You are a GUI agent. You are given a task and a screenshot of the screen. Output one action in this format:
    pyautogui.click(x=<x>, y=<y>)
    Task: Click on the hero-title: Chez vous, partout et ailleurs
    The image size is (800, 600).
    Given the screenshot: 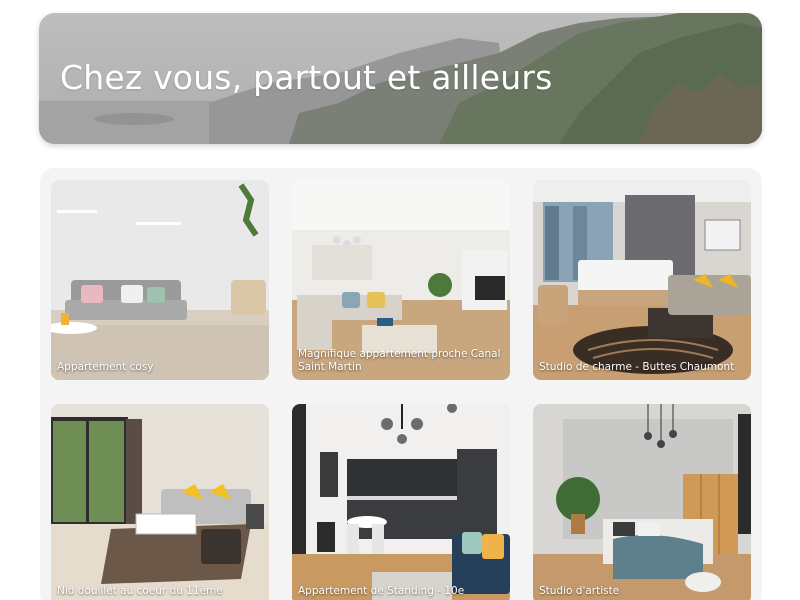 What is the action you would take?
    pyautogui.click(x=306, y=77)
    